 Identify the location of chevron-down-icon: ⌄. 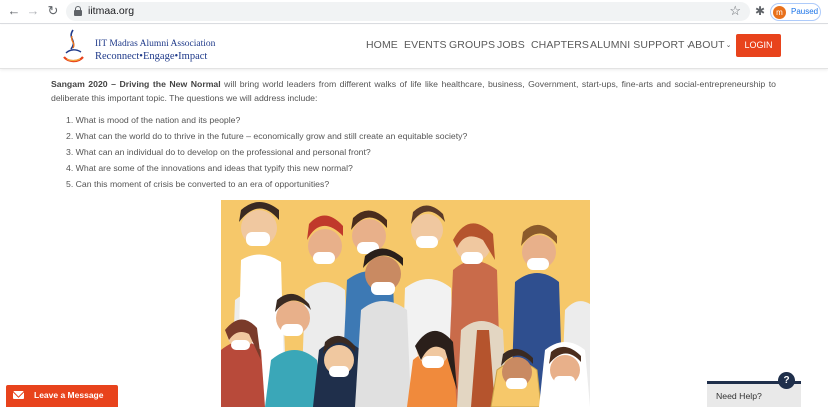
(728, 45).